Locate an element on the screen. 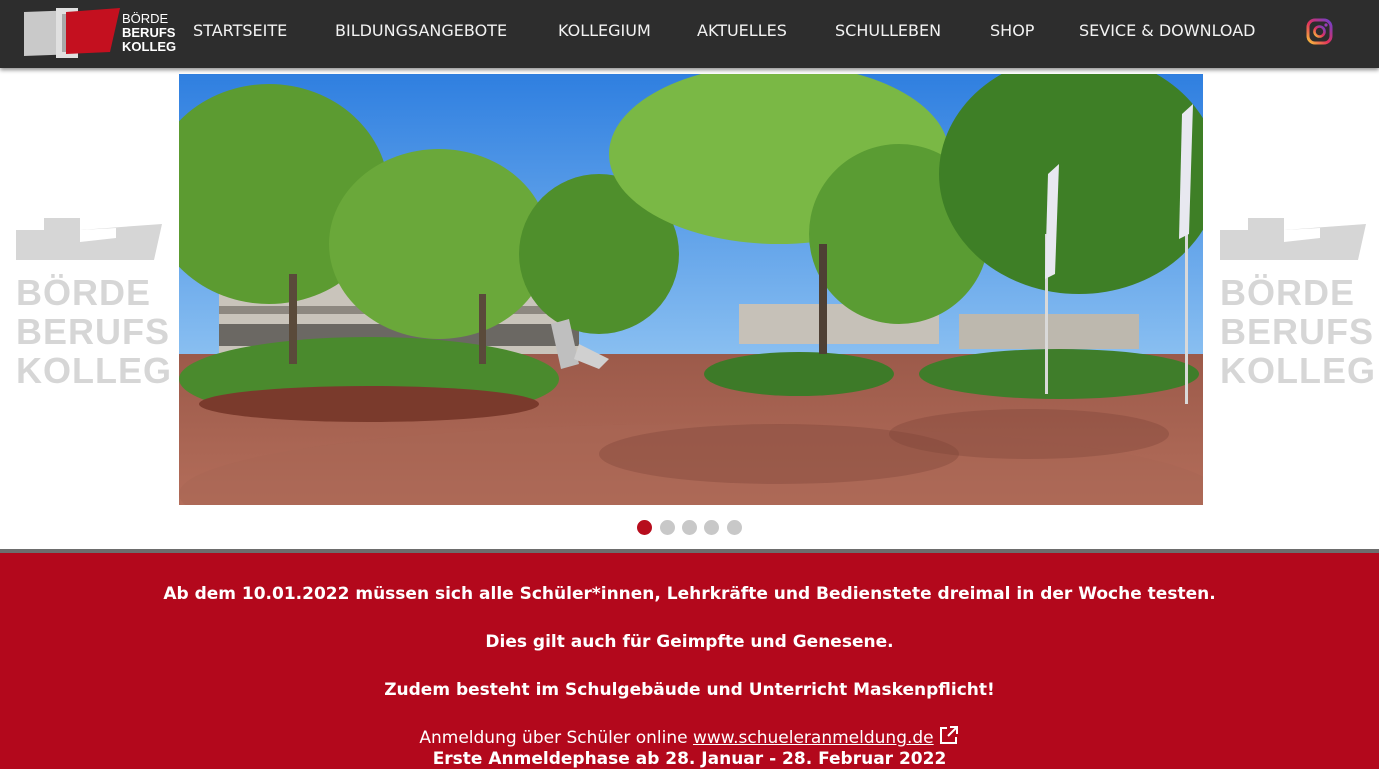  logo-line-3: KOLLEG is located at coordinates (149, 46).